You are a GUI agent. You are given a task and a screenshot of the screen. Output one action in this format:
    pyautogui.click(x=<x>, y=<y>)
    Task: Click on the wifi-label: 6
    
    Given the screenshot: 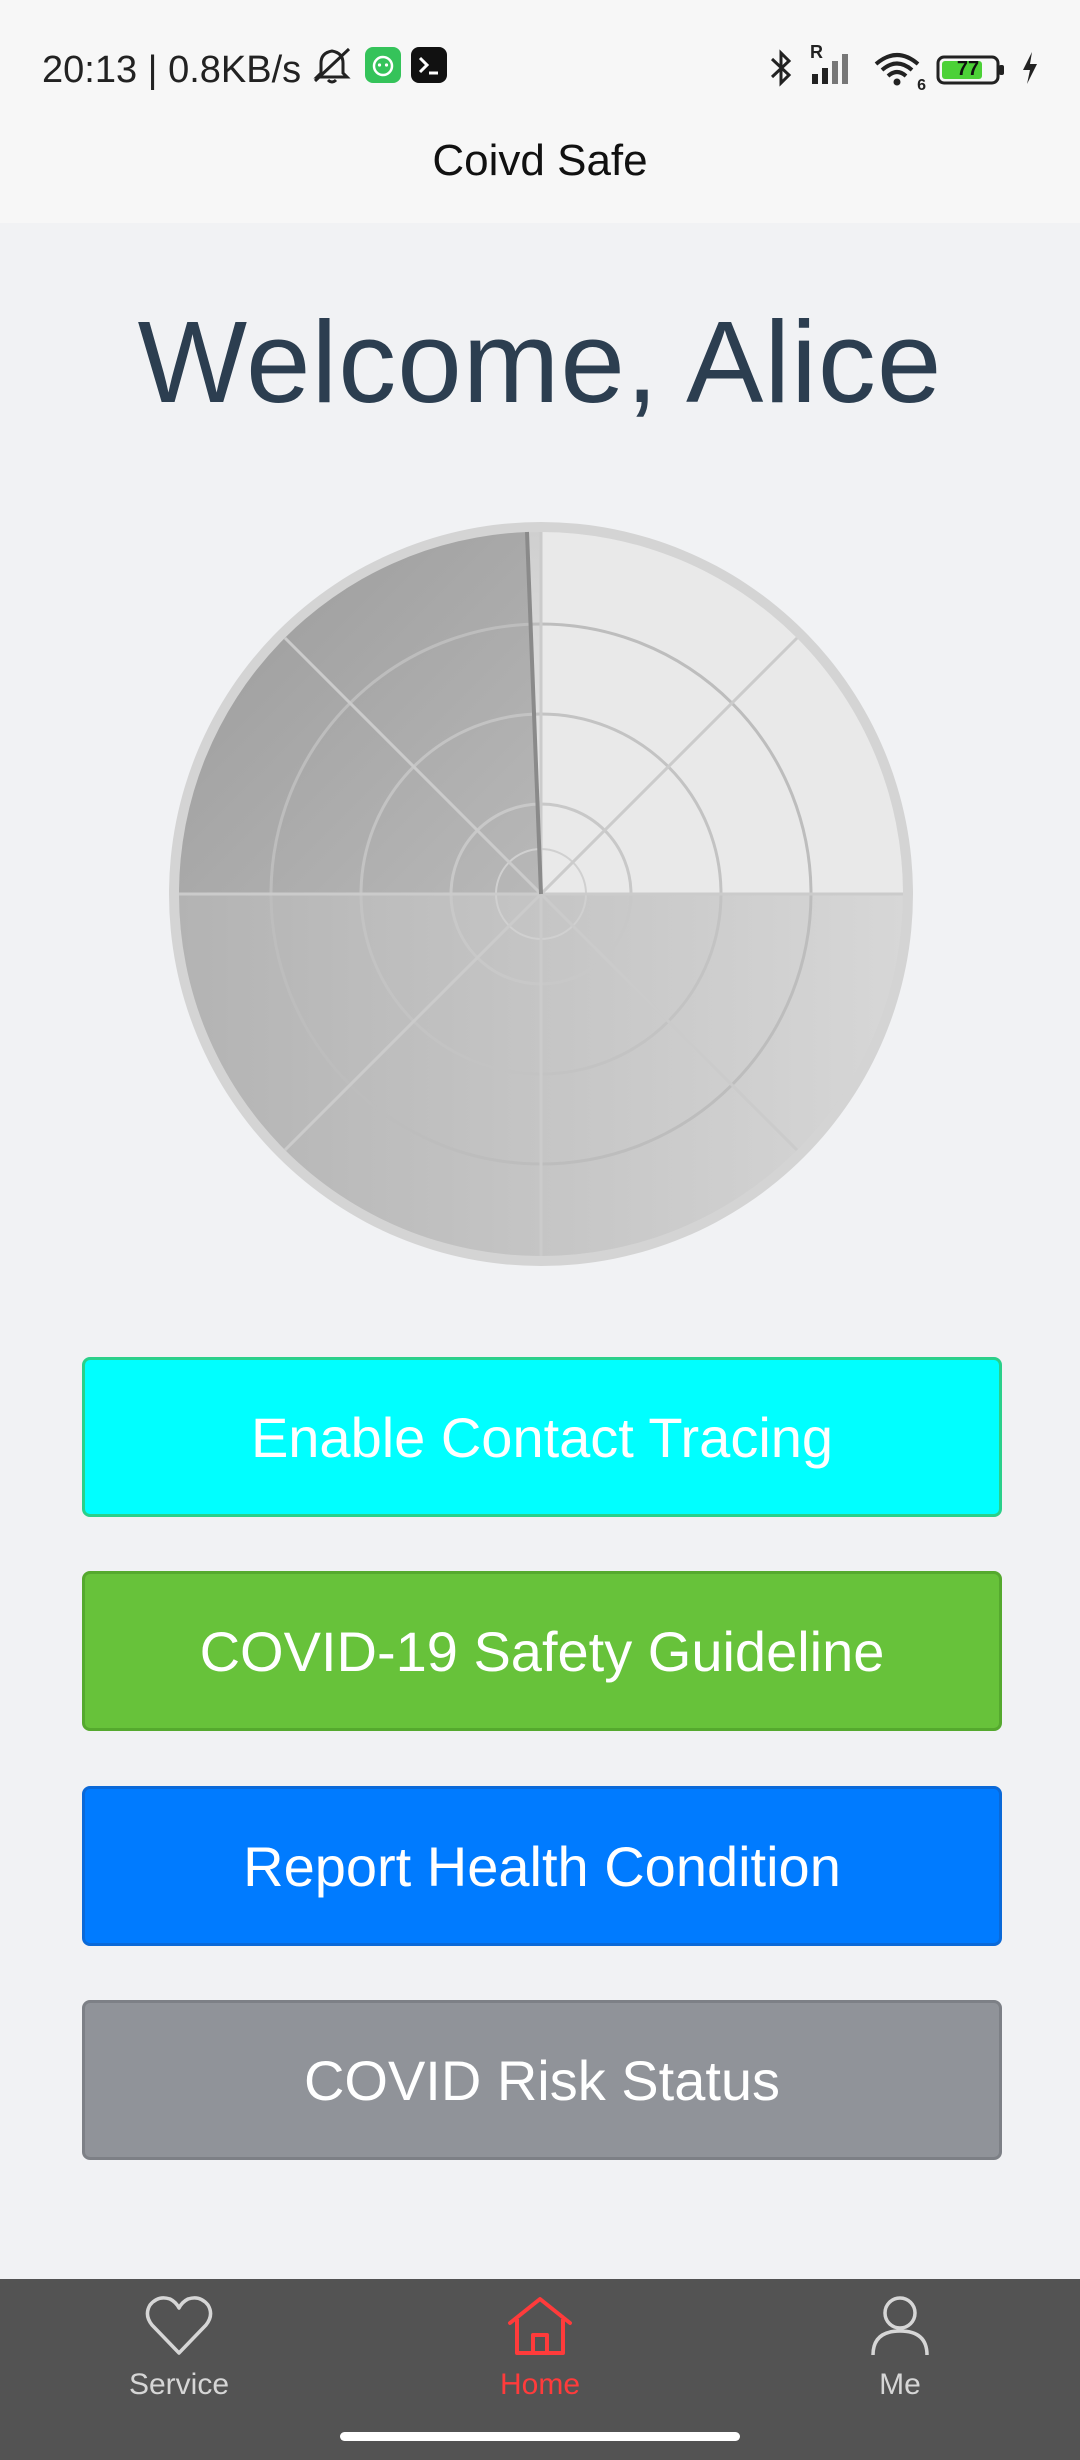 What is the action you would take?
    pyautogui.click(x=921, y=85)
    